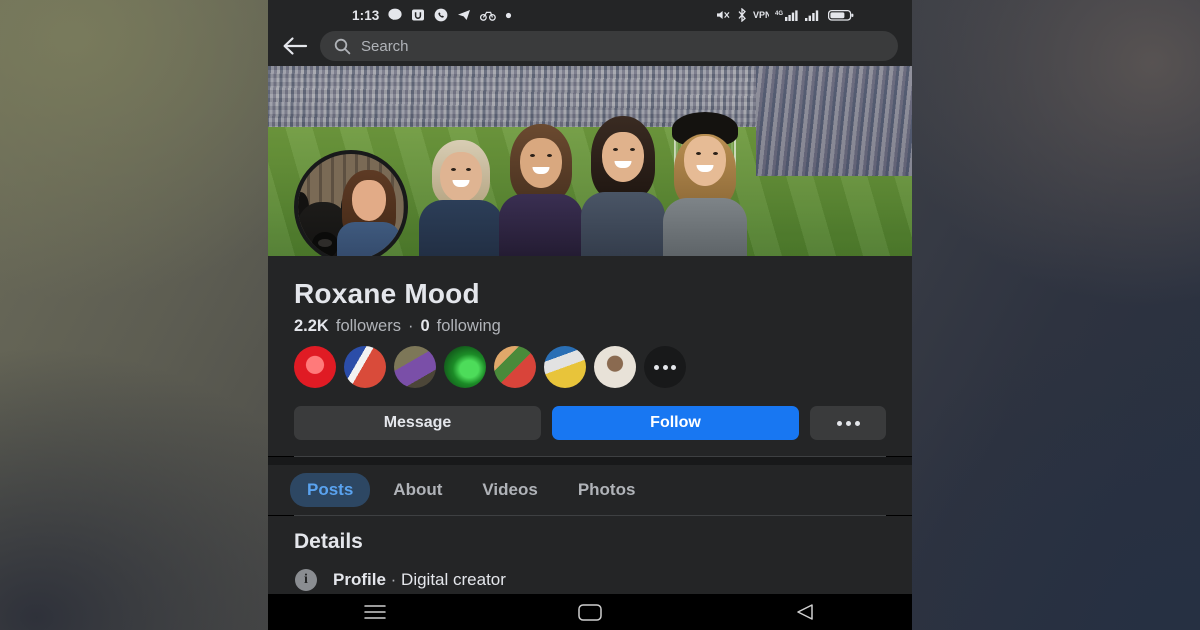  Describe the element at coordinates (385, 46) in the screenshot. I see `search-placeholder: Search` at that location.